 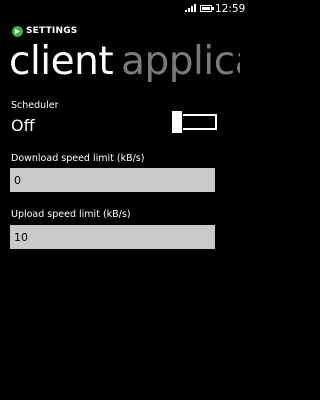 What do you see at coordinates (177, 122) in the screenshot?
I see `toggle-thumb` at bounding box center [177, 122].